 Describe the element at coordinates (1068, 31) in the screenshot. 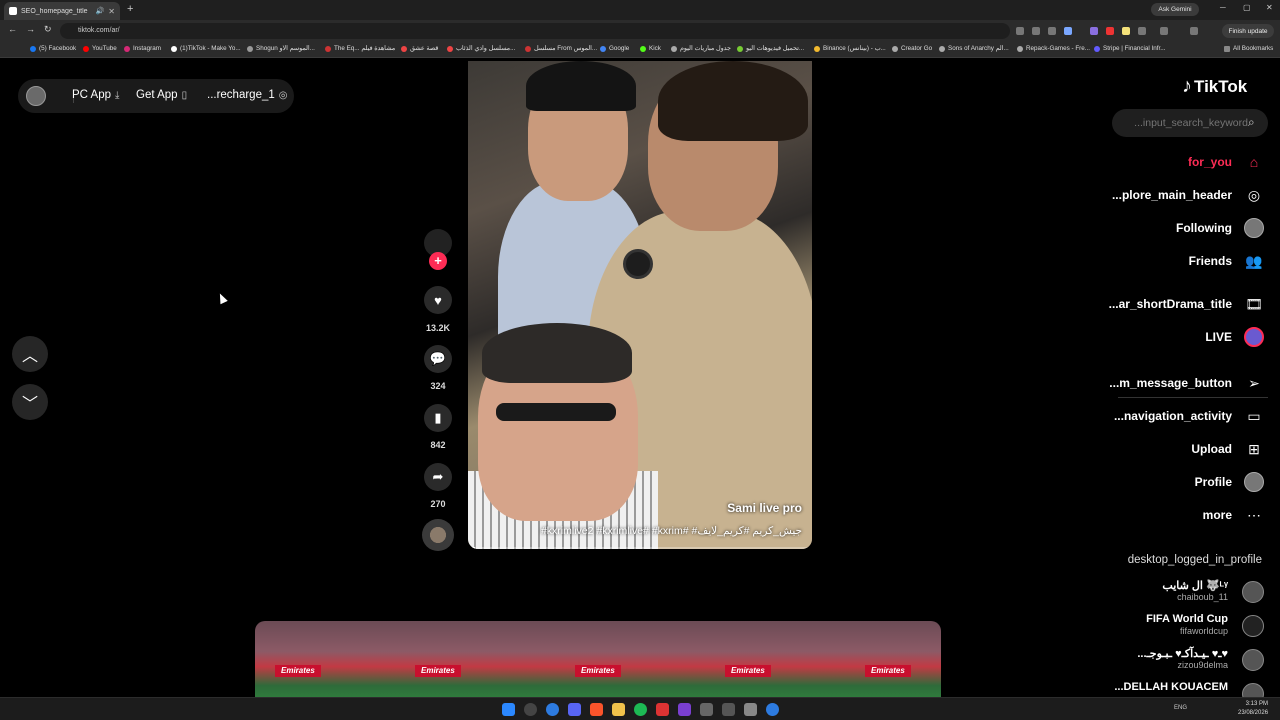

I see `star-icon` at that location.